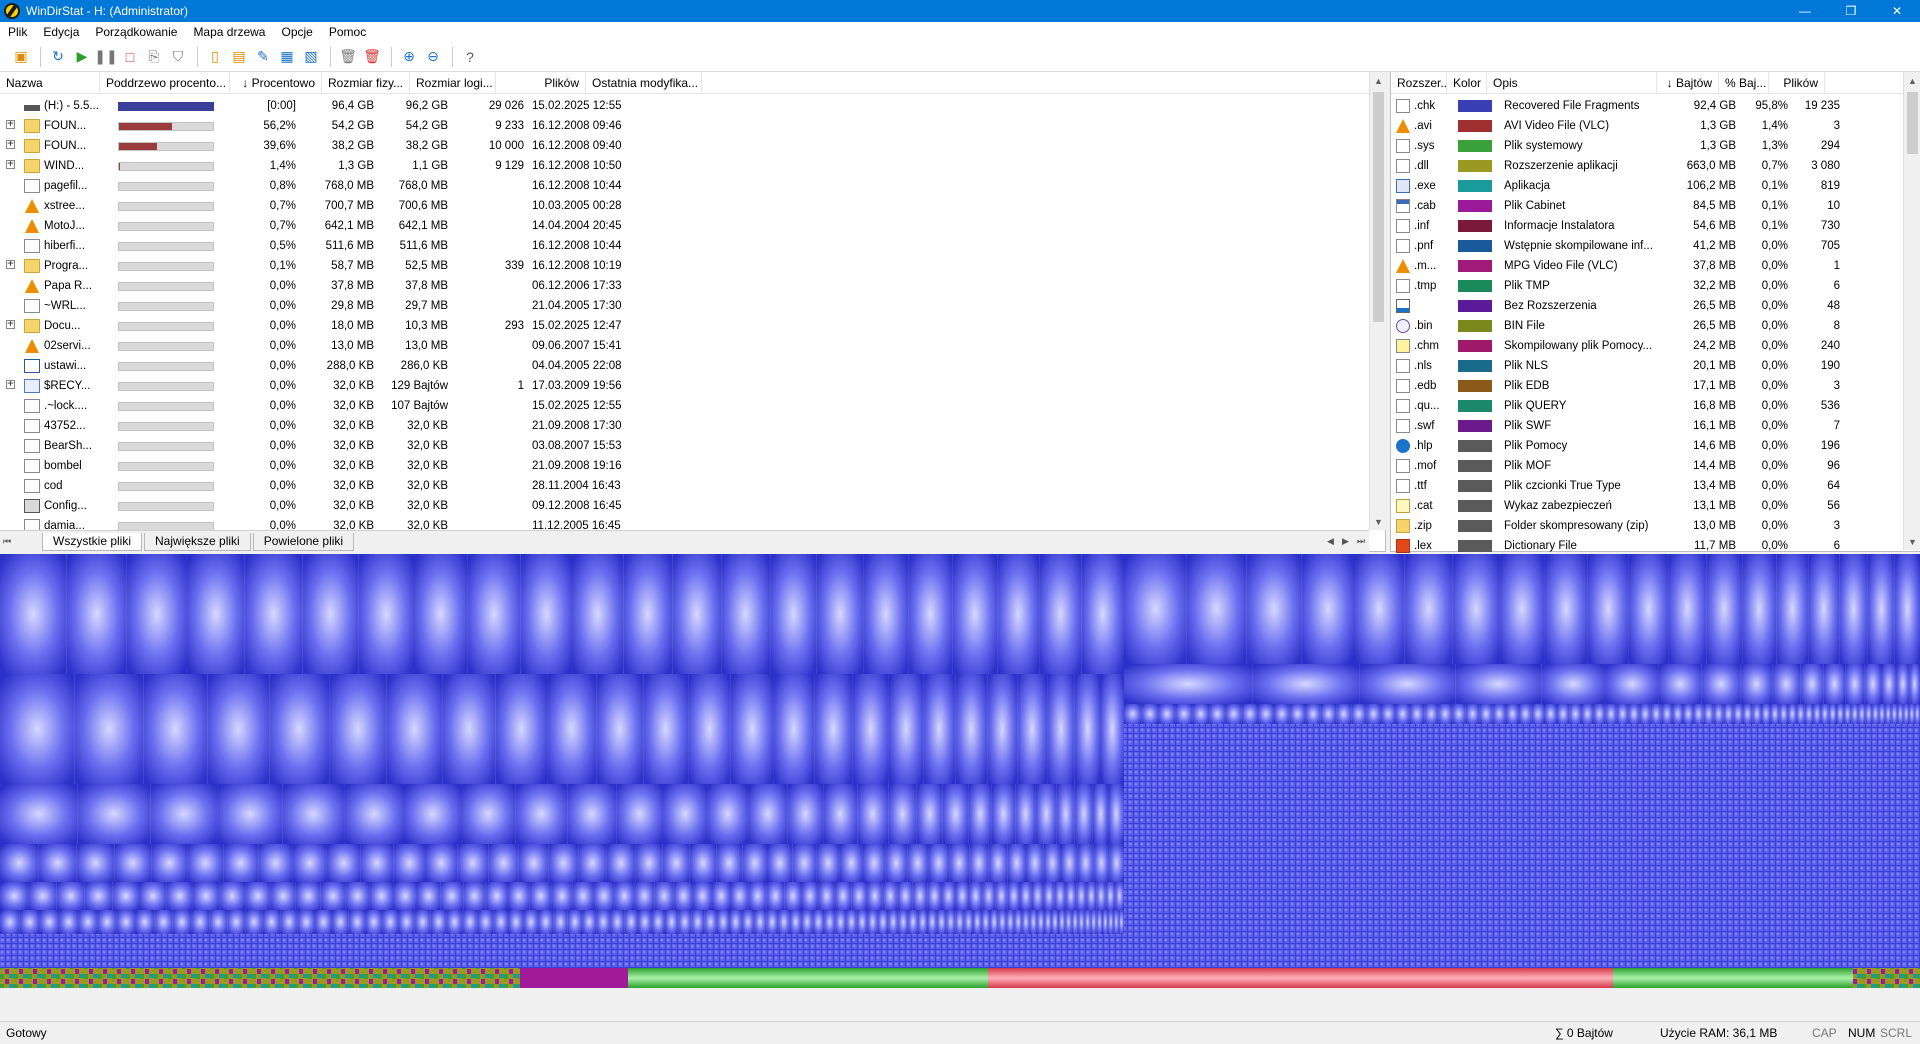  Describe the element at coordinates (348, 57) in the screenshot. I see `recycle-icon: 🗑` at that location.